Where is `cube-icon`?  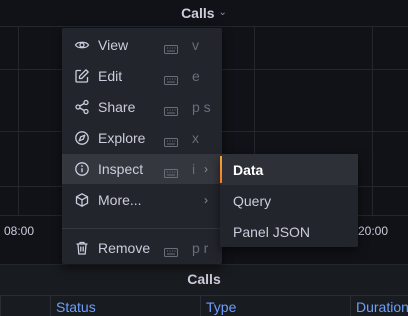 cube-icon is located at coordinates (82, 200).